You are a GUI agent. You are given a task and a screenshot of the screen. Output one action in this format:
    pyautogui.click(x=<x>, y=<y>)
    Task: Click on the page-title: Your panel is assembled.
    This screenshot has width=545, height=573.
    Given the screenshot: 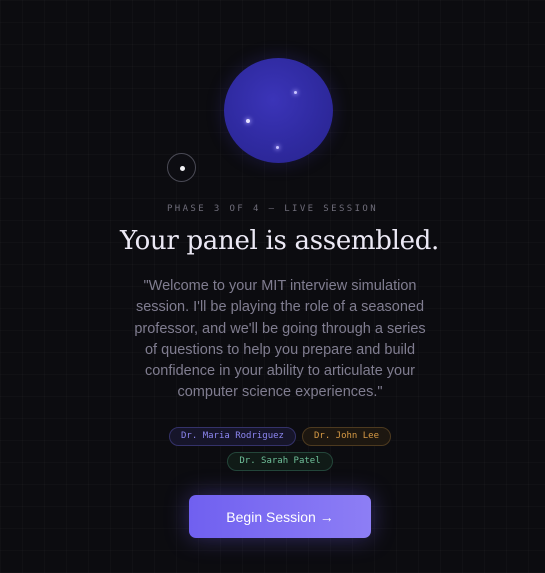 What is the action you would take?
    pyautogui.click(x=279, y=241)
    